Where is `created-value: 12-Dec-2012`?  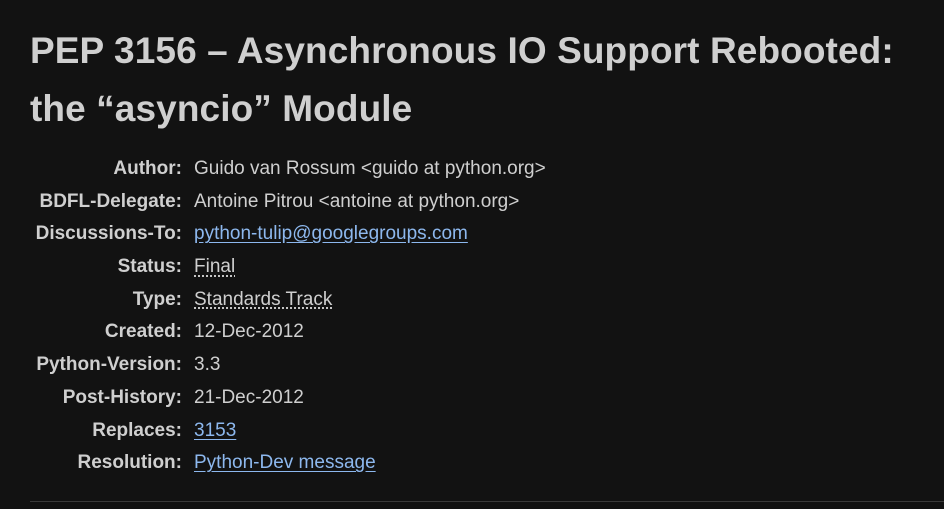
created-value: 12-Dec-2012 is located at coordinates (249, 332).